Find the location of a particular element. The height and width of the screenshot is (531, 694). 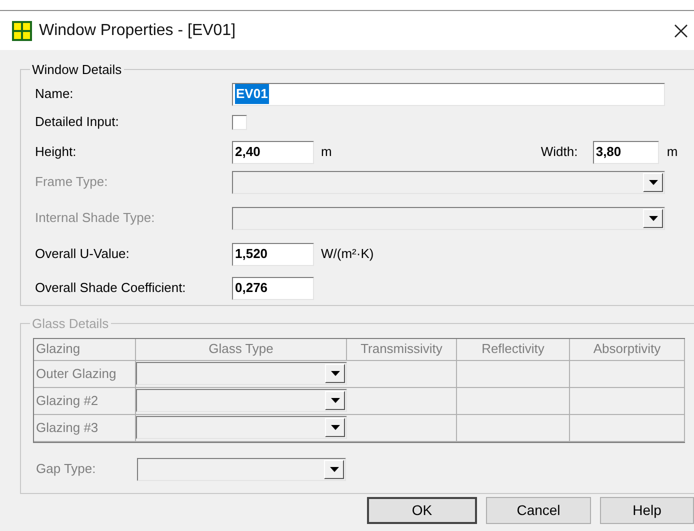

checkbox is located at coordinates (239, 122).